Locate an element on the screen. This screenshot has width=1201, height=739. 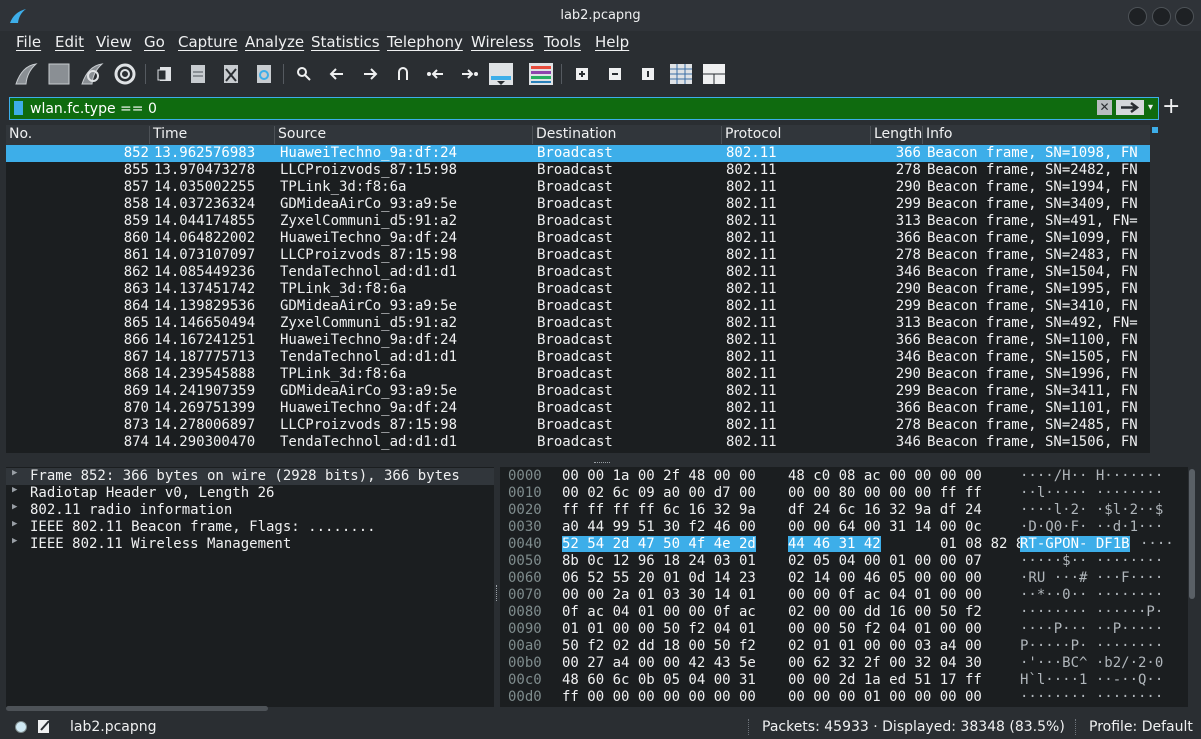
details-row-radio-info: ▶ 802.11 radio information is located at coordinates (250, 510).